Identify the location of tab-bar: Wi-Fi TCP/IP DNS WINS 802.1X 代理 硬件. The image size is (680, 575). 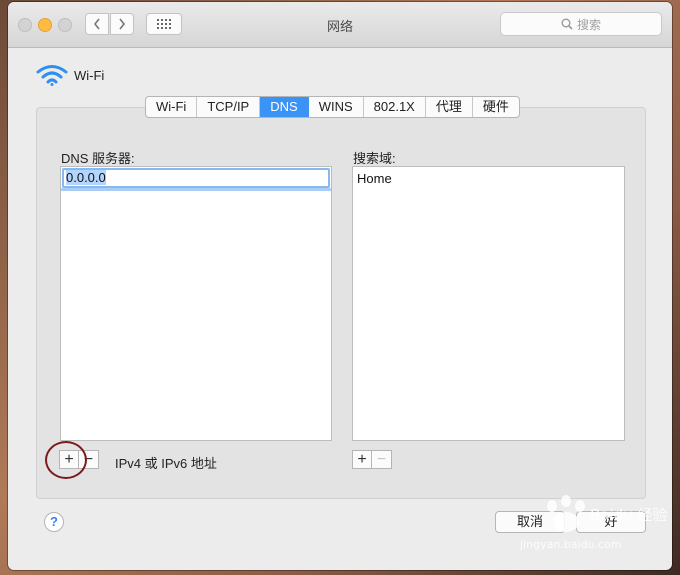
(332, 107).